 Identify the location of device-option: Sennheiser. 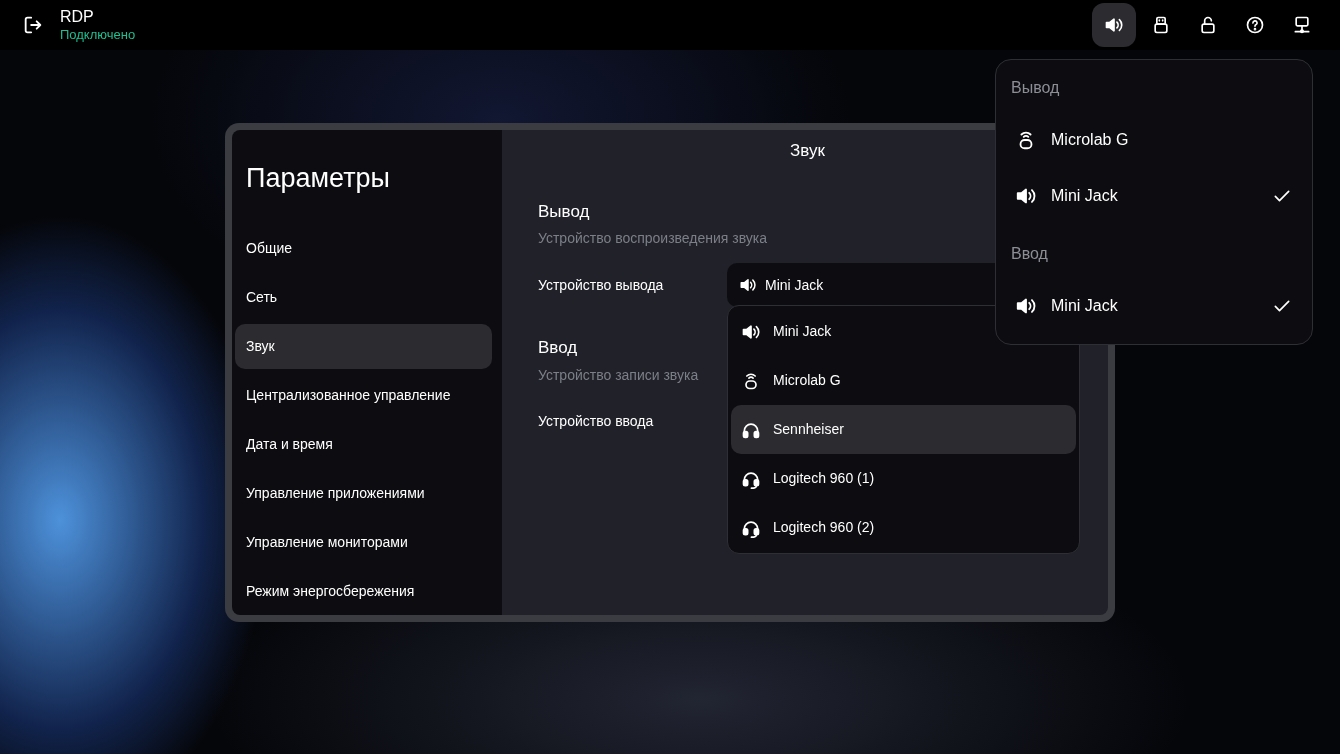
(903, 429).